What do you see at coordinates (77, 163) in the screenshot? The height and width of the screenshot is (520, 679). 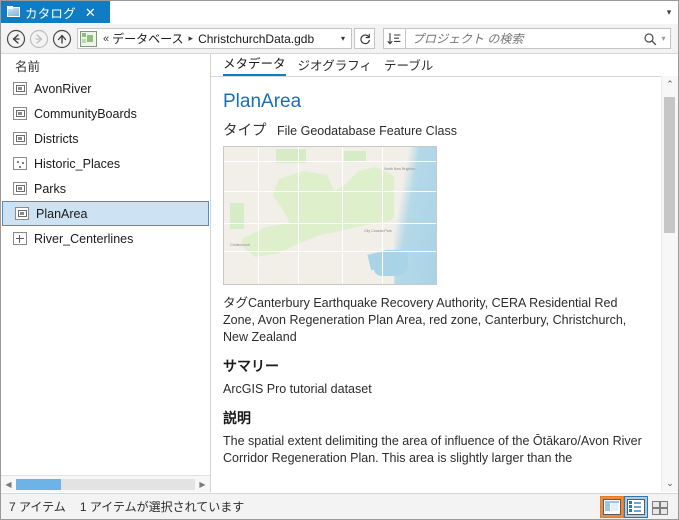 I see `tree-item-label: Historic_Places` at bounding box center [77, 163].